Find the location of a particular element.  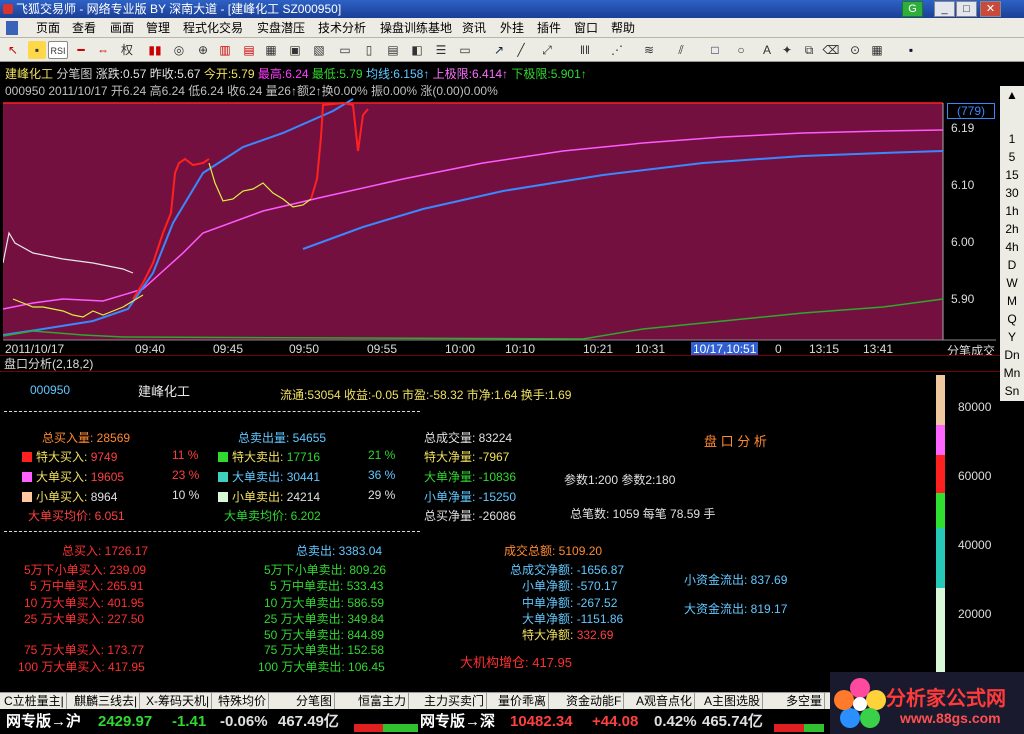

period-1h: 1h is located at coordinates (1012, 211).